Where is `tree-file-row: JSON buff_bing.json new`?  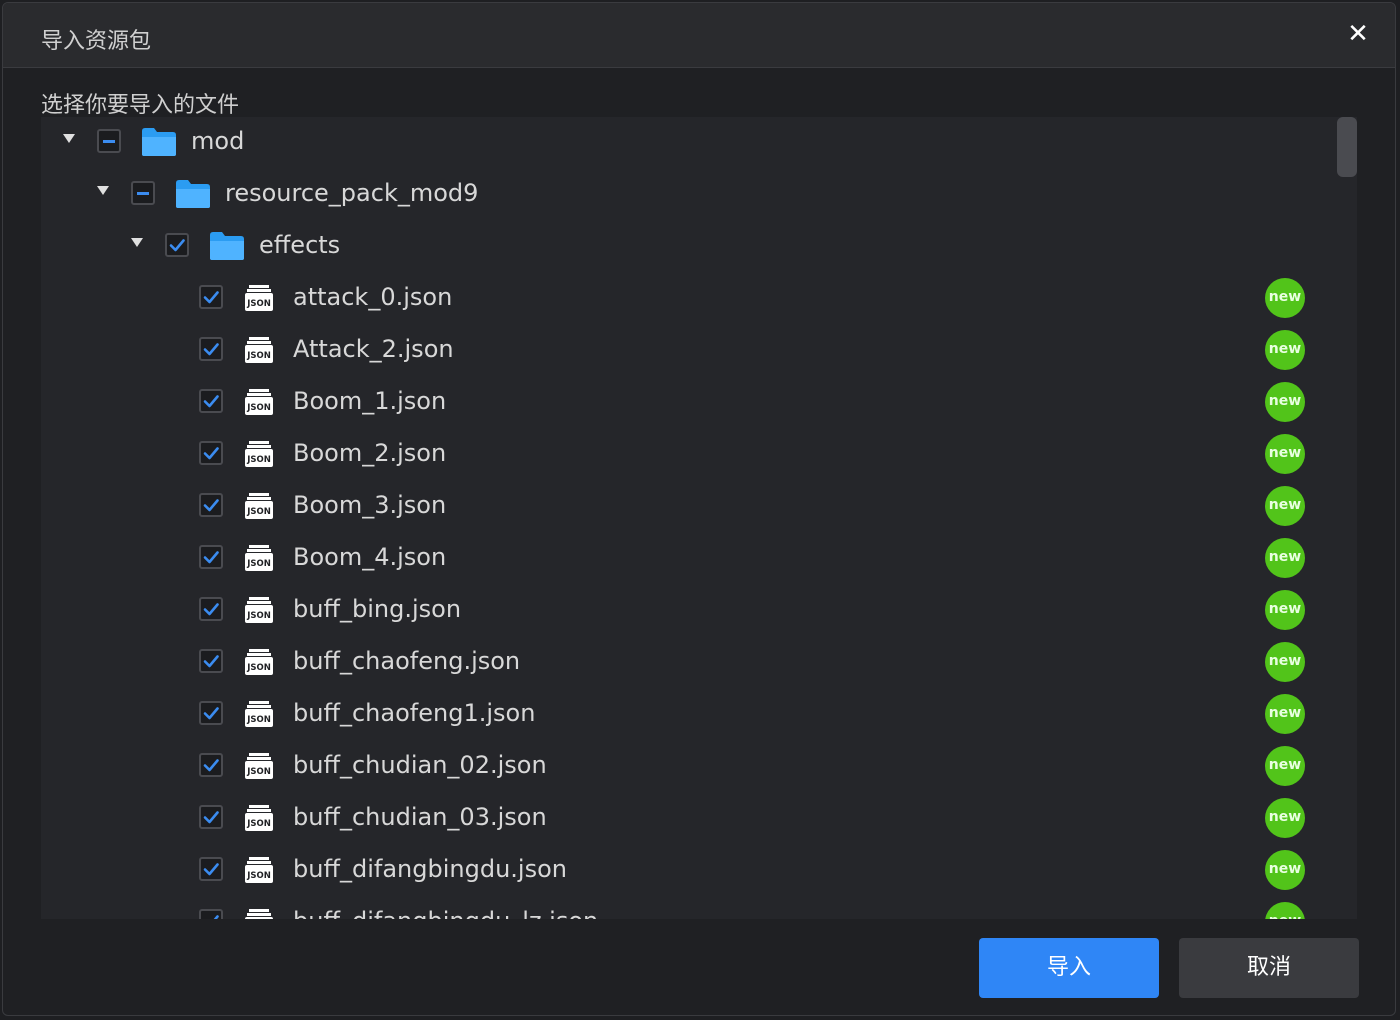
tree-file-row: JSON buff_bing.json new is located at coordinates (686, 611).